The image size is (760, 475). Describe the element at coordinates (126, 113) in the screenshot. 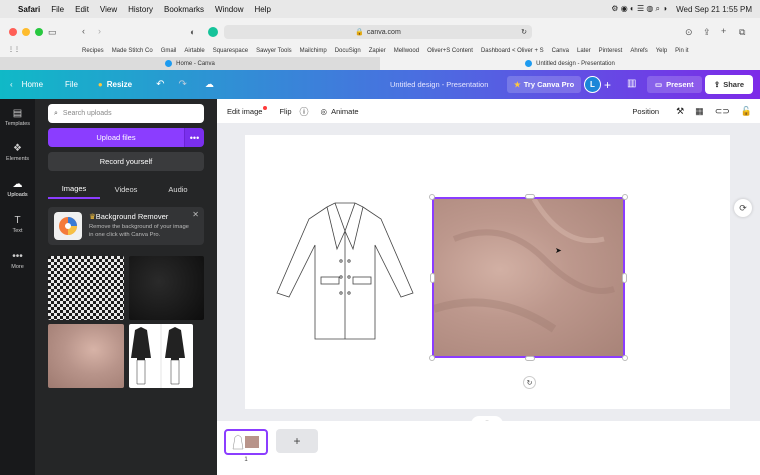

I see `search-uploads-input: ⌕ Search uploads` at that location.